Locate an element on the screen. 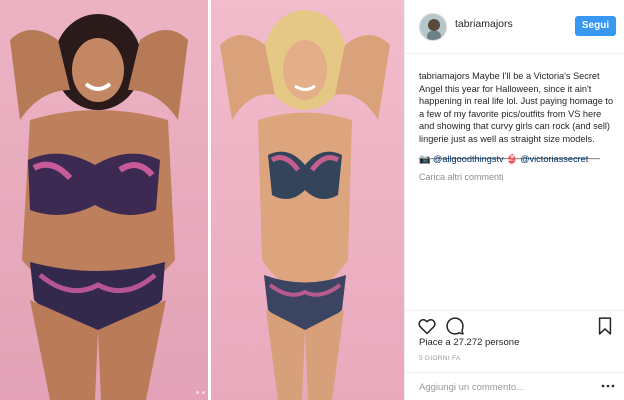 Image resolution: width=624 pixels, height=400 pixels. bikini-icon: 👙 is located at coordinates (512, 159).